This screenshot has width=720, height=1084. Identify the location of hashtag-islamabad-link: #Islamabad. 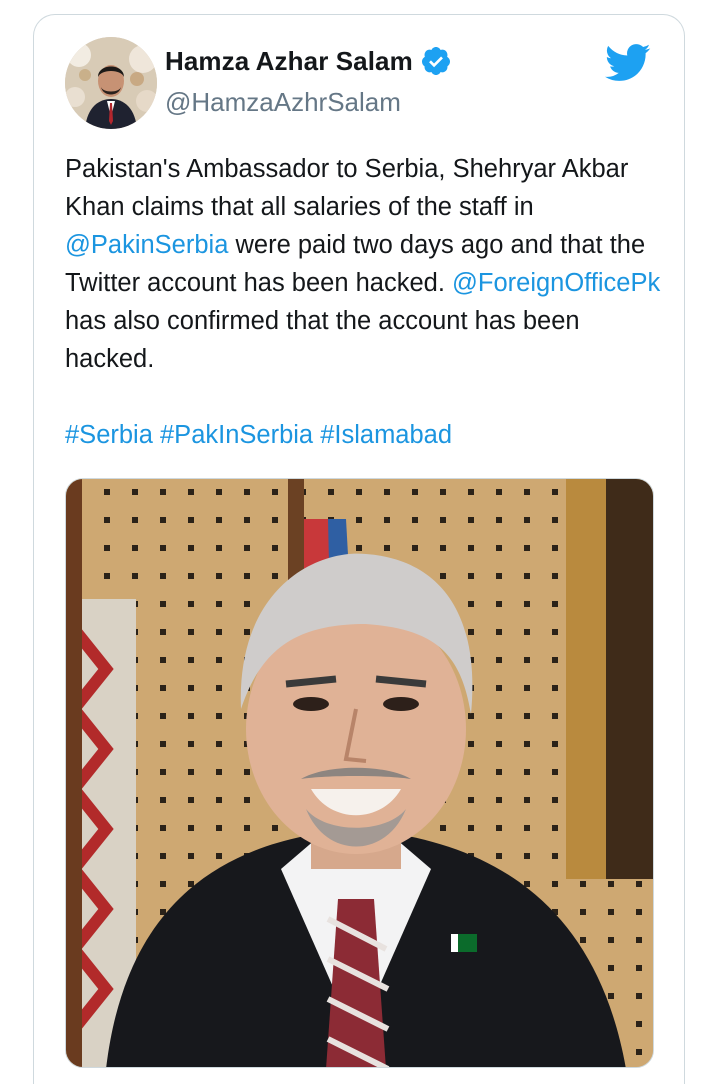
(386, 435).